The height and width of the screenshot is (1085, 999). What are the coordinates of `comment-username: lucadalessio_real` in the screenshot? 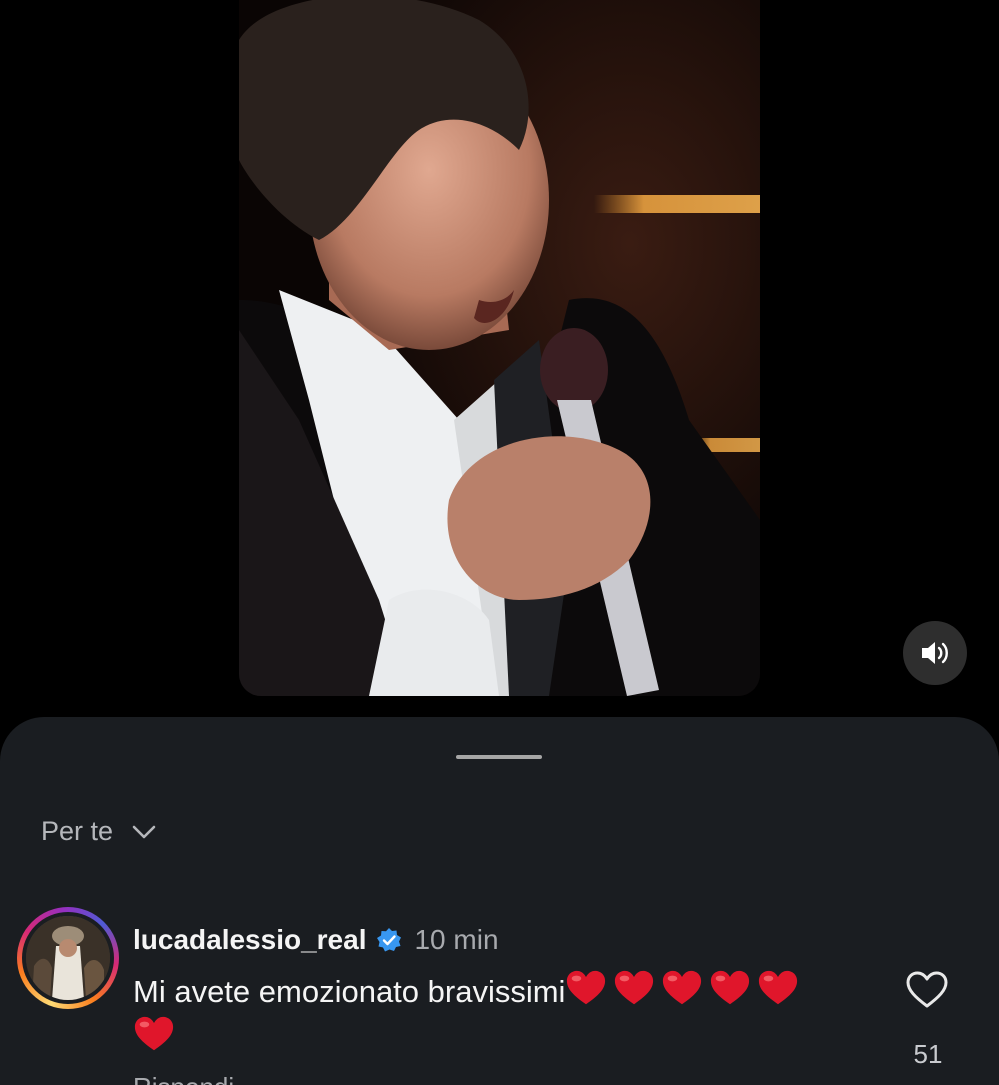 It's located at (249, 940).